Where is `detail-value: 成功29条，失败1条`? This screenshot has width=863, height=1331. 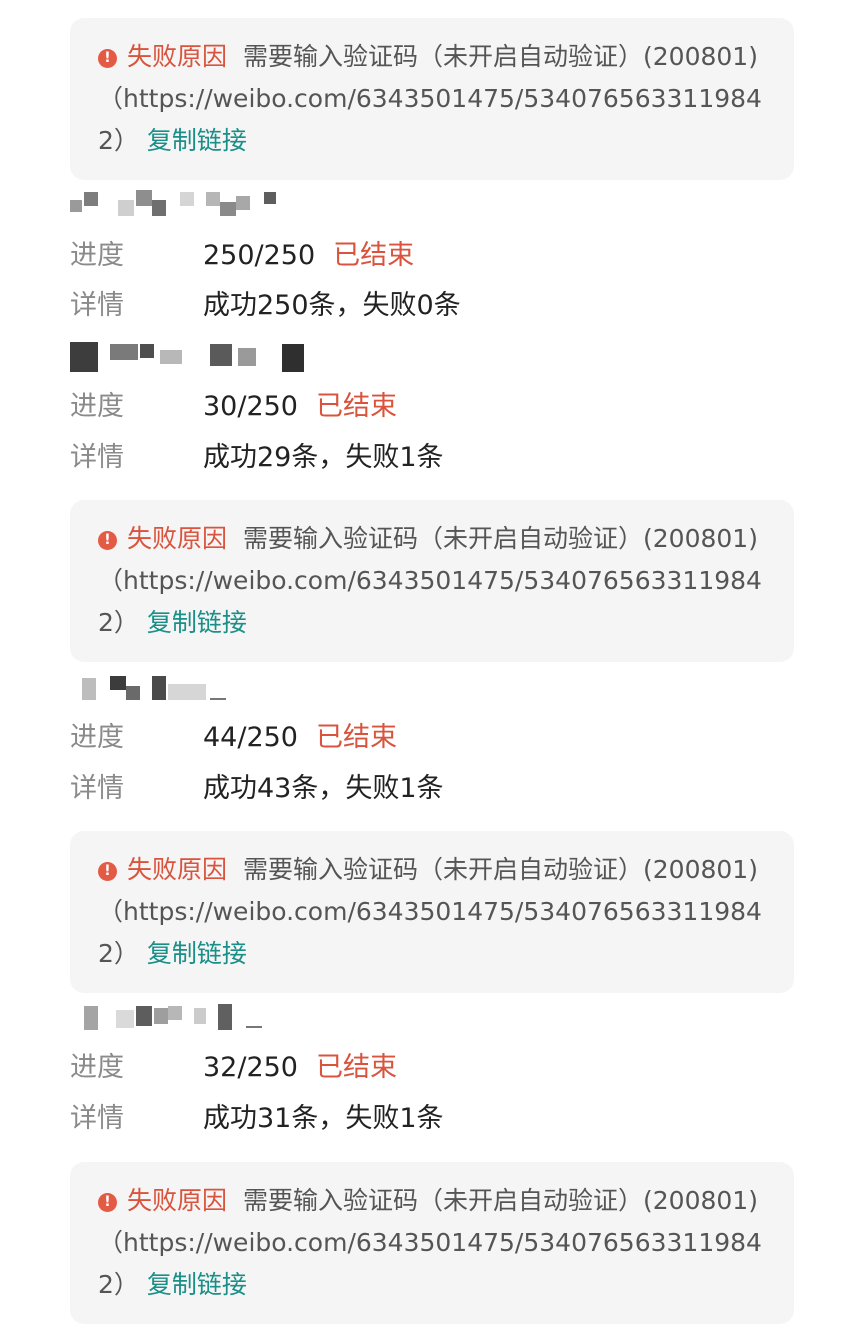 detail-value: 成功29条，失败1条 is located at coordinates (323, 457).